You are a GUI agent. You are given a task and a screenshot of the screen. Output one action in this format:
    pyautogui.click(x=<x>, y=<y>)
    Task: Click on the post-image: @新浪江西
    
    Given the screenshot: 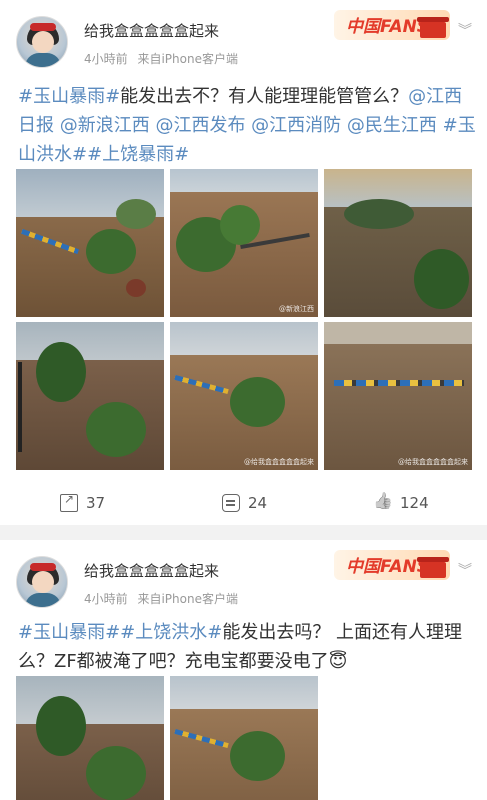 What is the action you would take?
    pyautogui.click(x=244, y=243)
    